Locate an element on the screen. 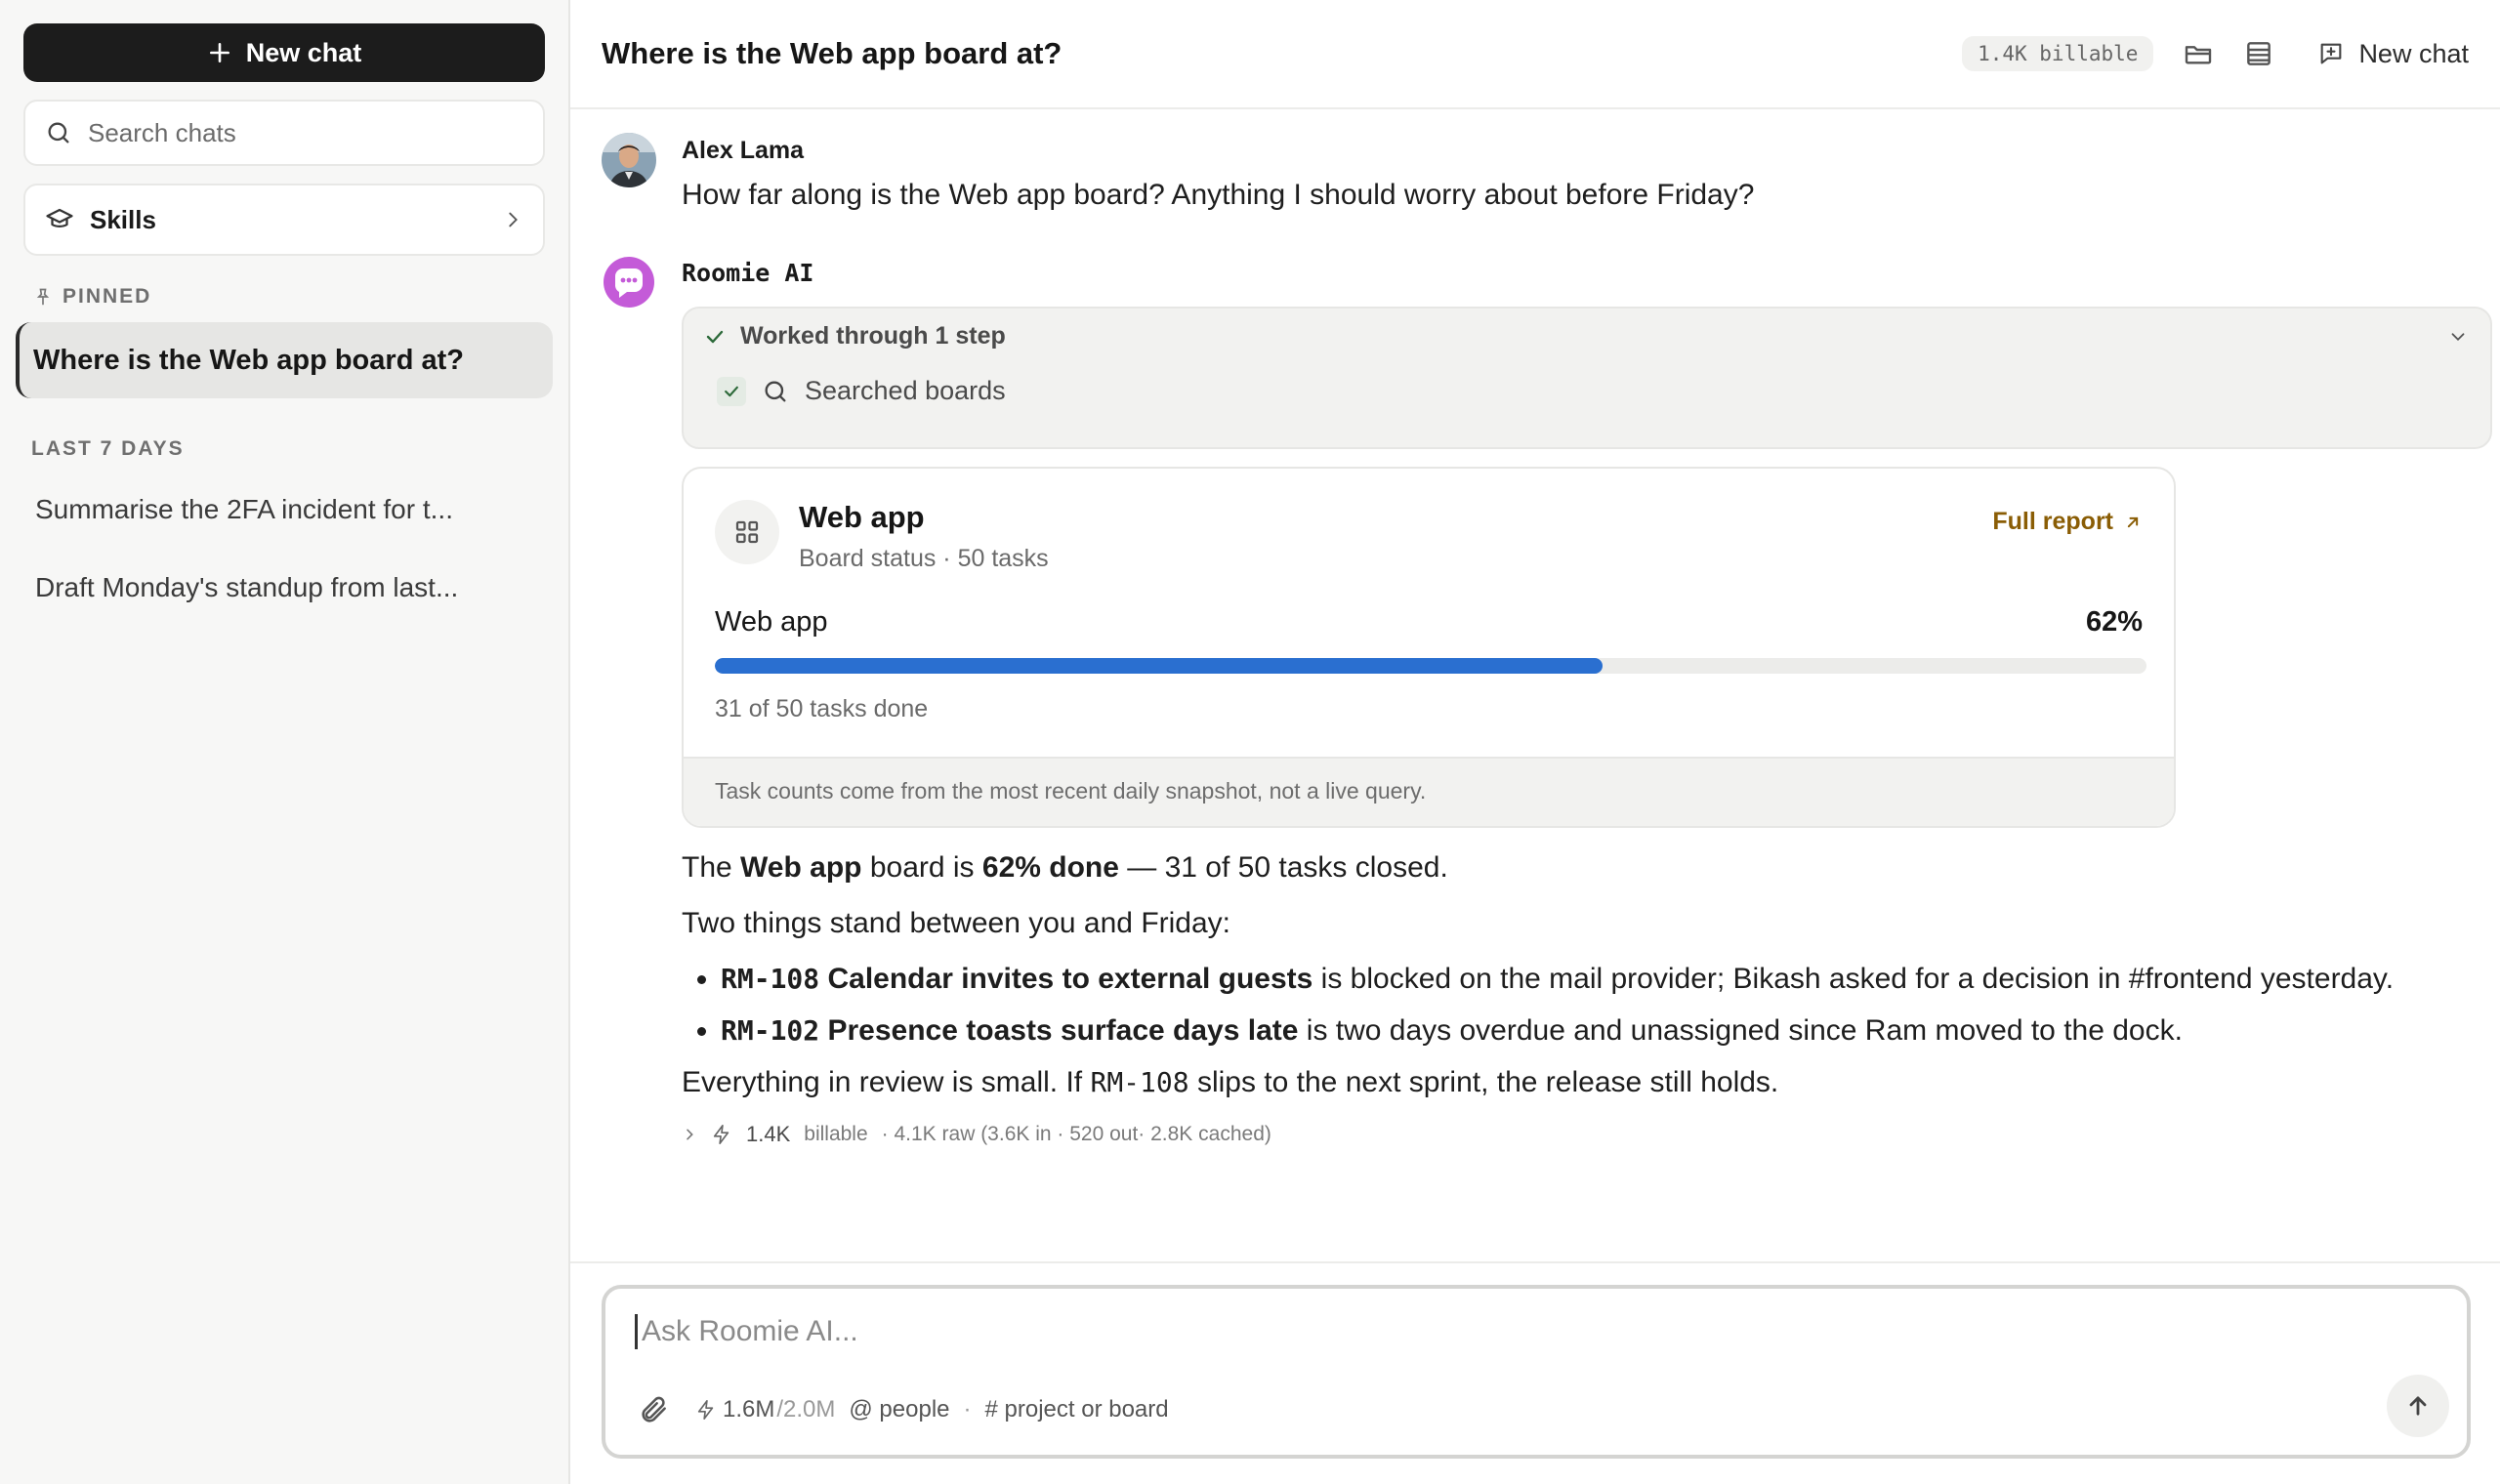 The width and height of the screenshot is (2500, 1484). user-name: Alex Lama is located at coordinates (743, 151).